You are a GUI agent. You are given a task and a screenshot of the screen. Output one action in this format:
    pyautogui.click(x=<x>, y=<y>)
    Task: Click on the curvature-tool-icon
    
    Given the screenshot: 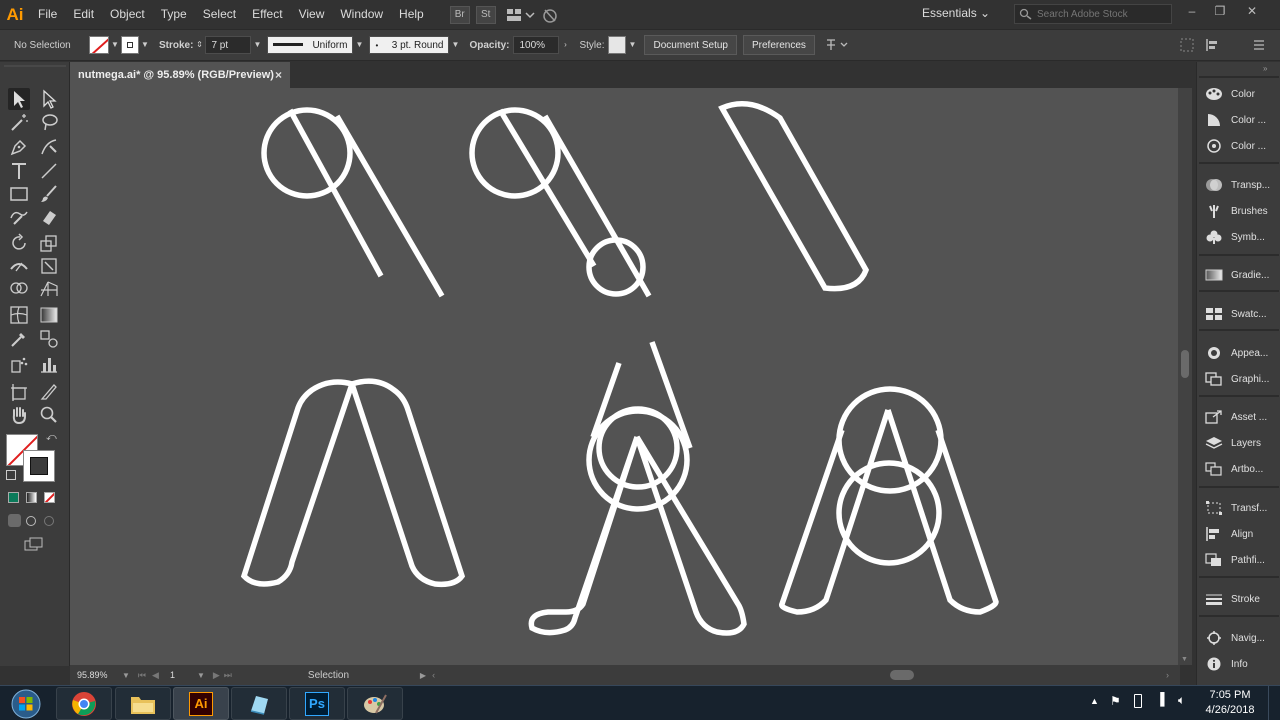 What is the action you would take?
    pyautogui.click(x=49, y=147)
    